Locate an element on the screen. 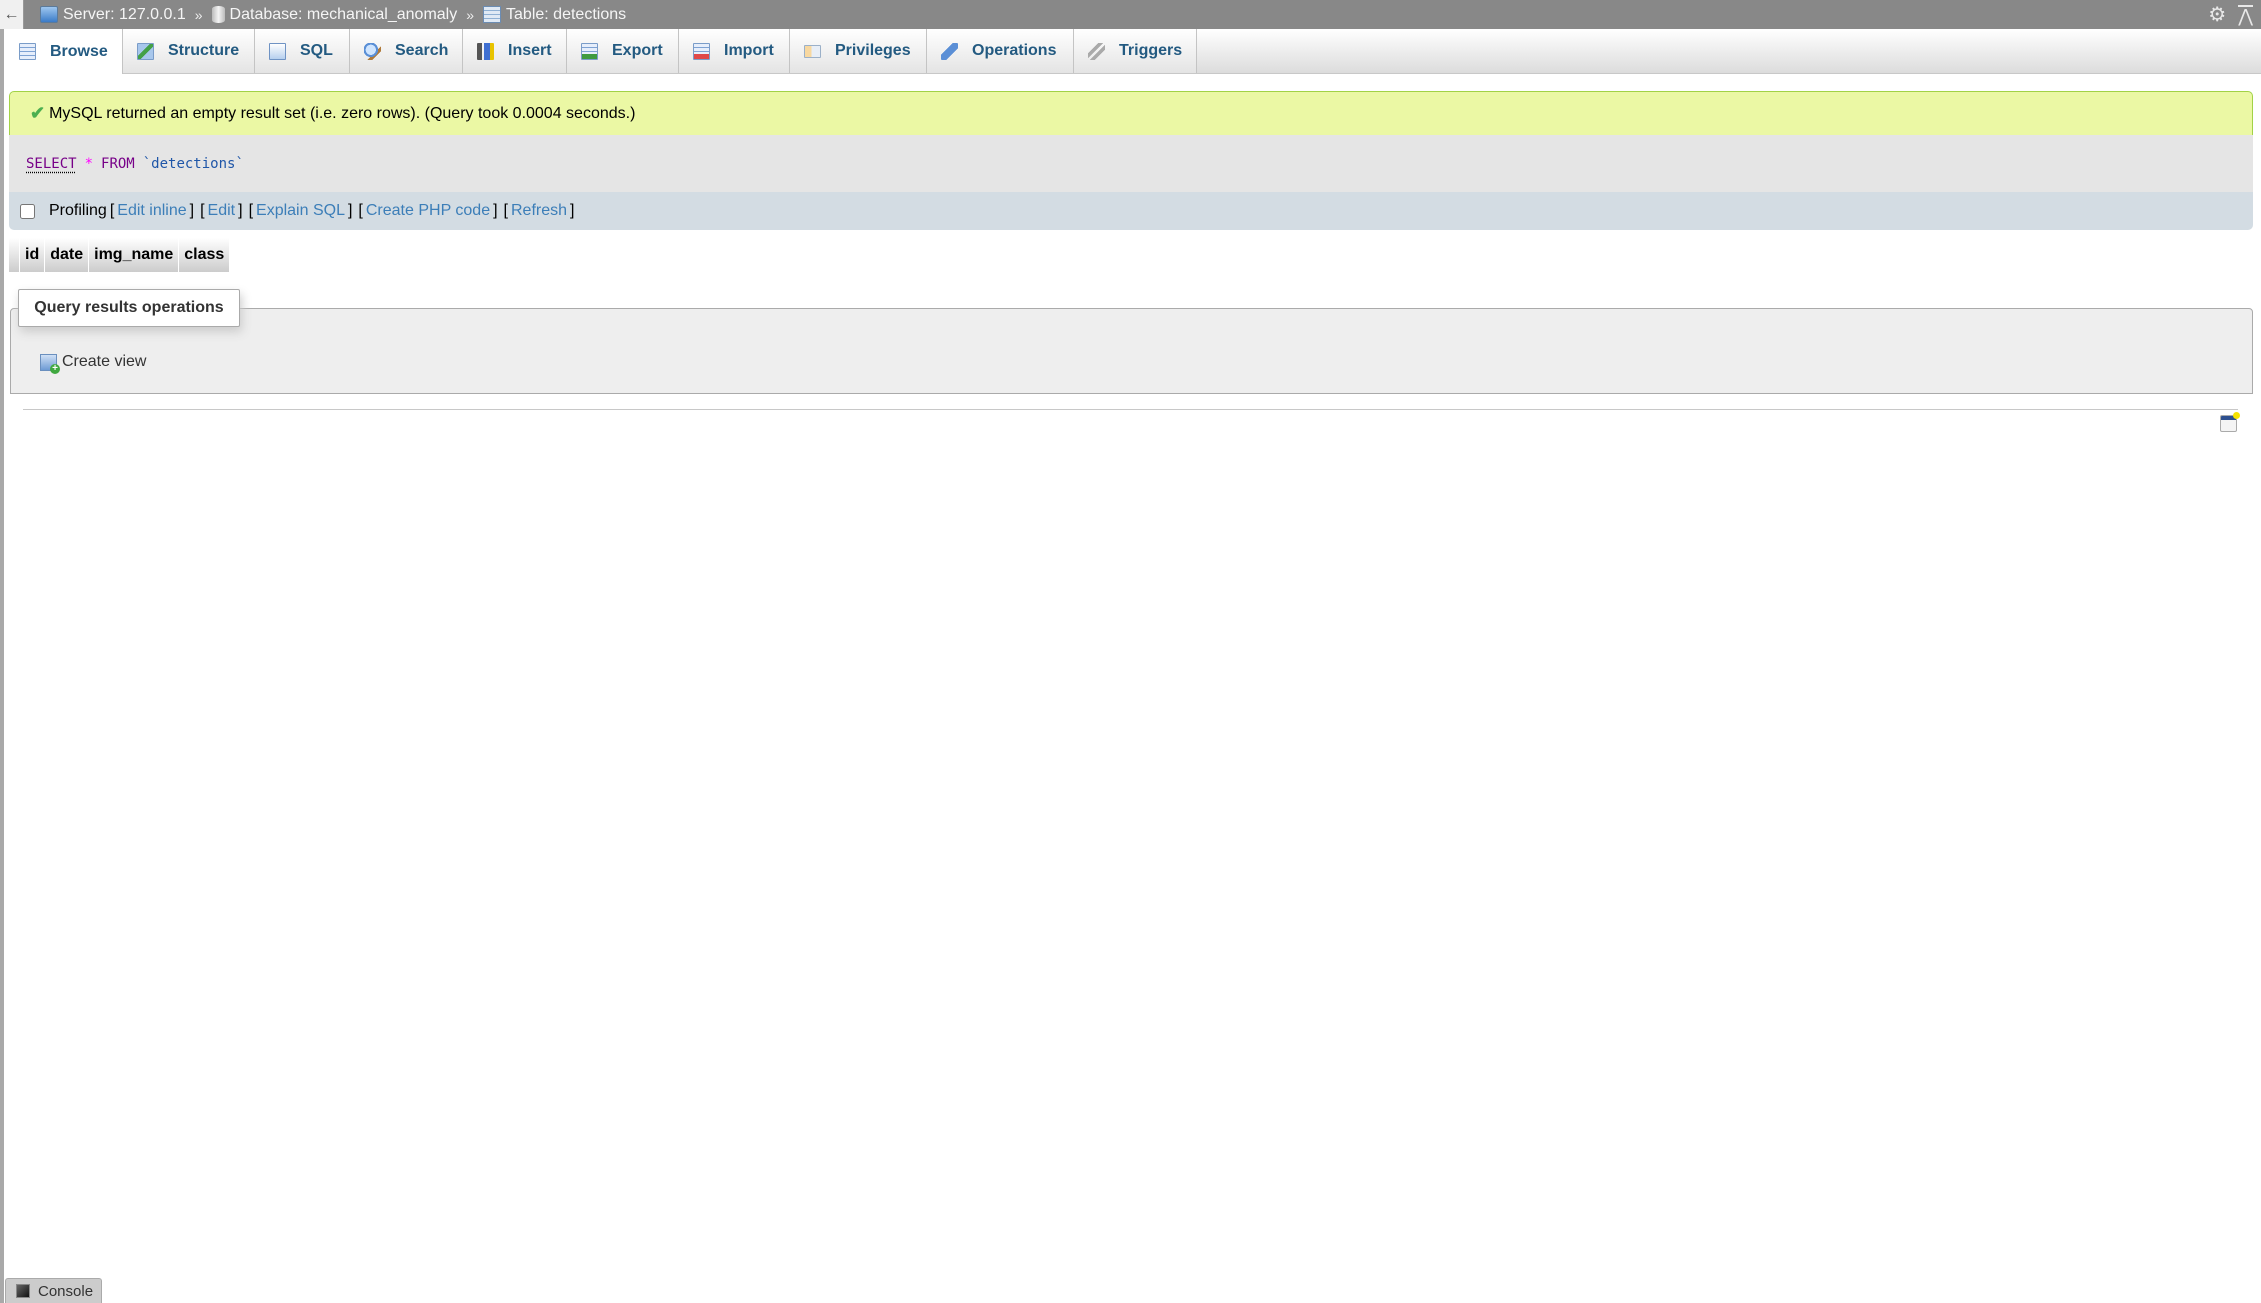 The image size is (2261, 1303). query-results-operations-panel is located at coordinates (1131, 351).